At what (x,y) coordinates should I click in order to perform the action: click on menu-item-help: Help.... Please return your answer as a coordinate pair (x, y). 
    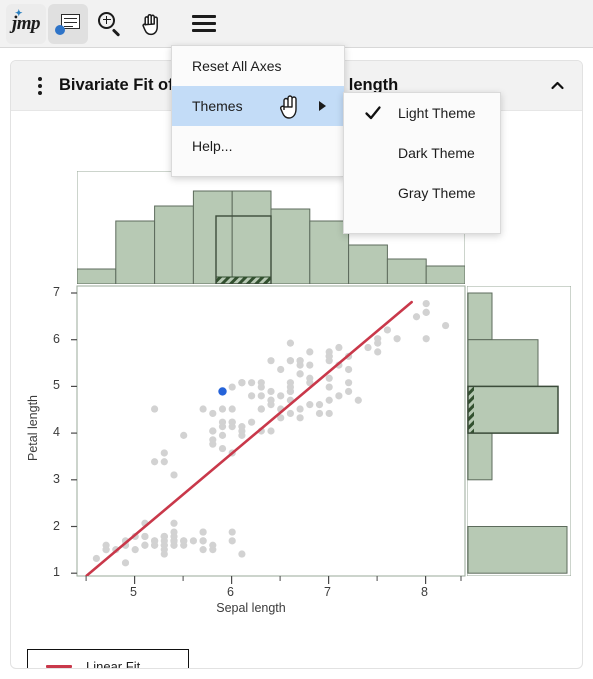
    Looking at the image, I should click on (258, 146).